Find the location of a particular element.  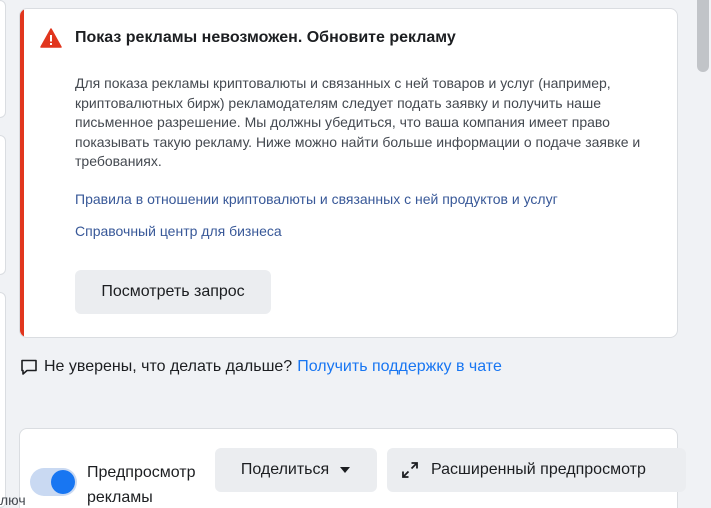

alert-accent-stripe is located at coordinates (22, 173).